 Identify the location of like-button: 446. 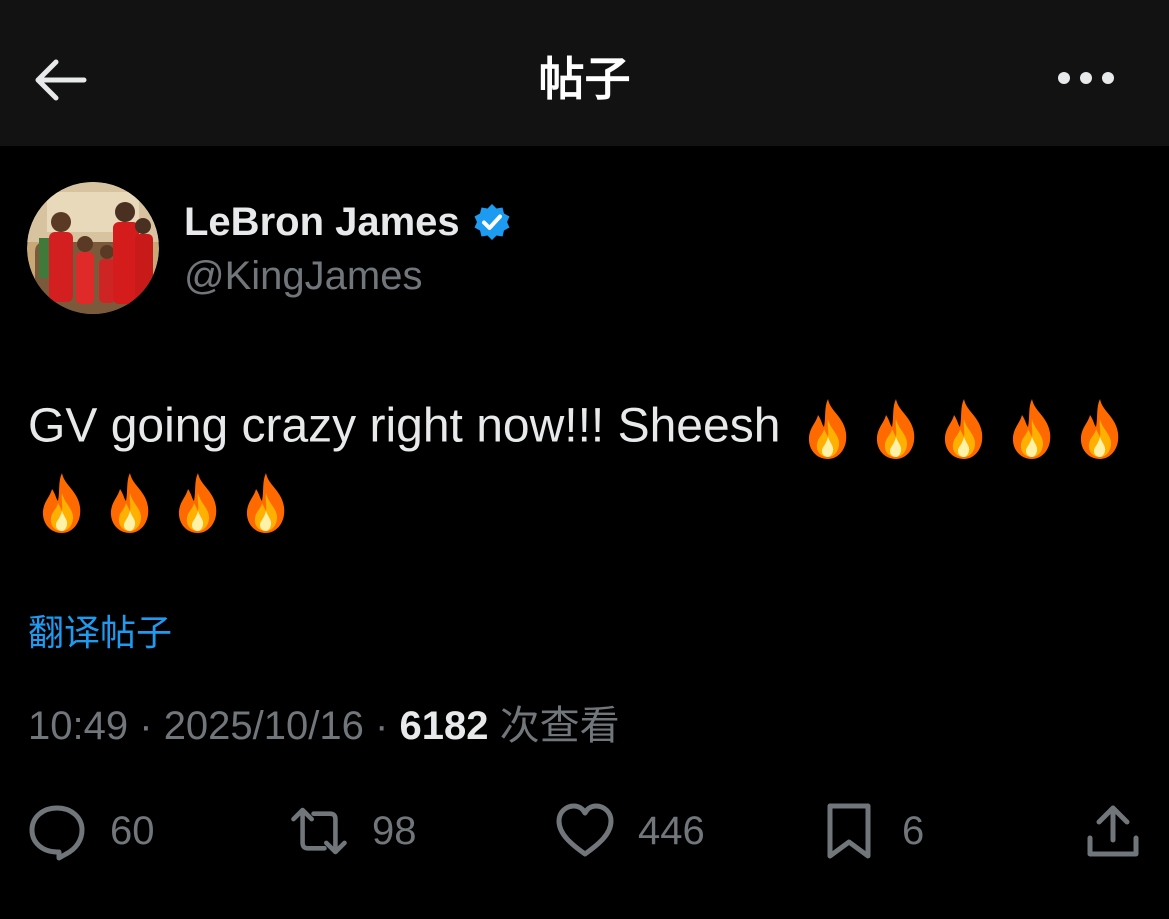
(629, 831).